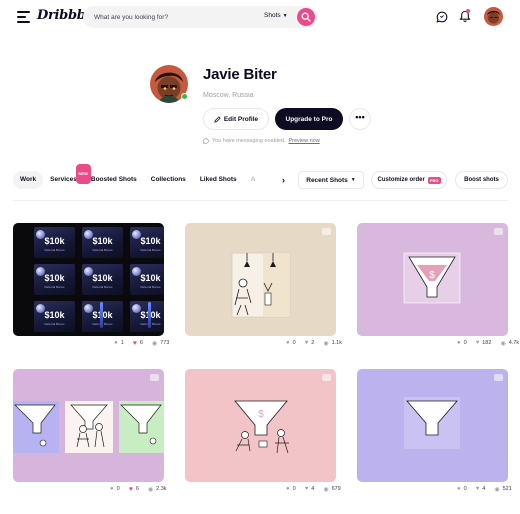 This screenshot has width=520, height=514. Describe the element at coordinates (260, 18) in the screenshot. I see `top-navigation: Dribbble Shots▼` at that location.